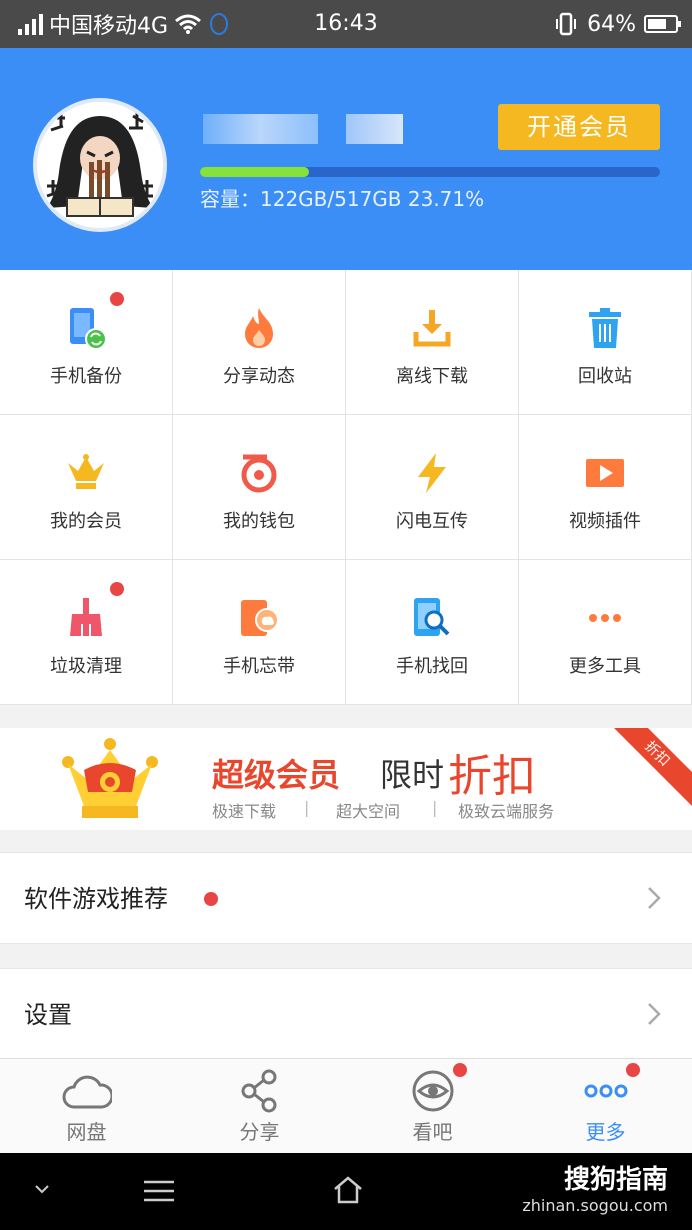  What do you see at coordinates (432, 376) in the screenshot?
I see `tool-label: 离线下载` at bounding box center [432, 376].